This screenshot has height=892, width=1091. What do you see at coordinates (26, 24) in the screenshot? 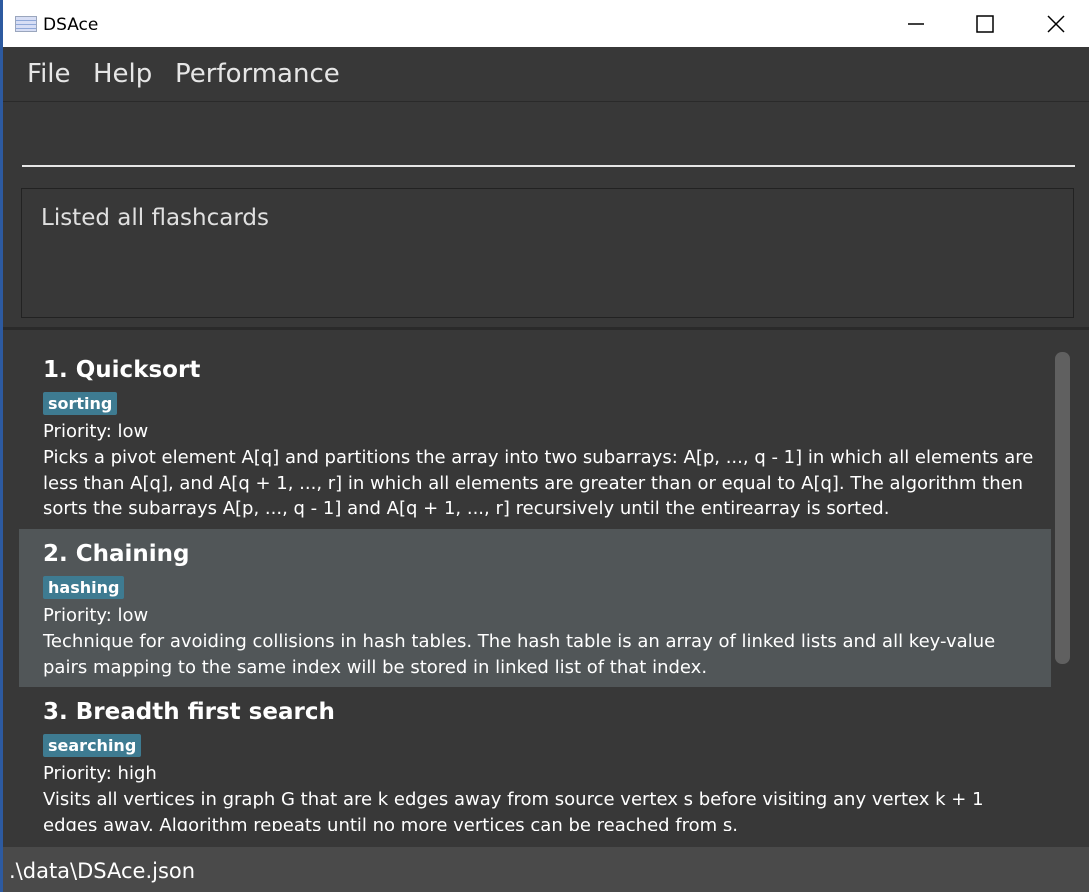
I see `app-icon` at bounding box center [26, 24].